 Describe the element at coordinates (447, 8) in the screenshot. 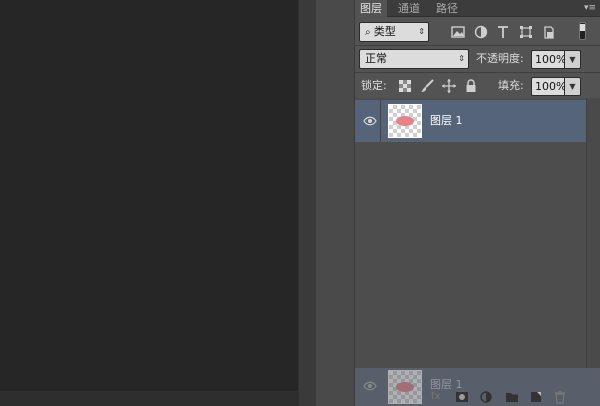

I see `tab-paths: 路径` at that location.